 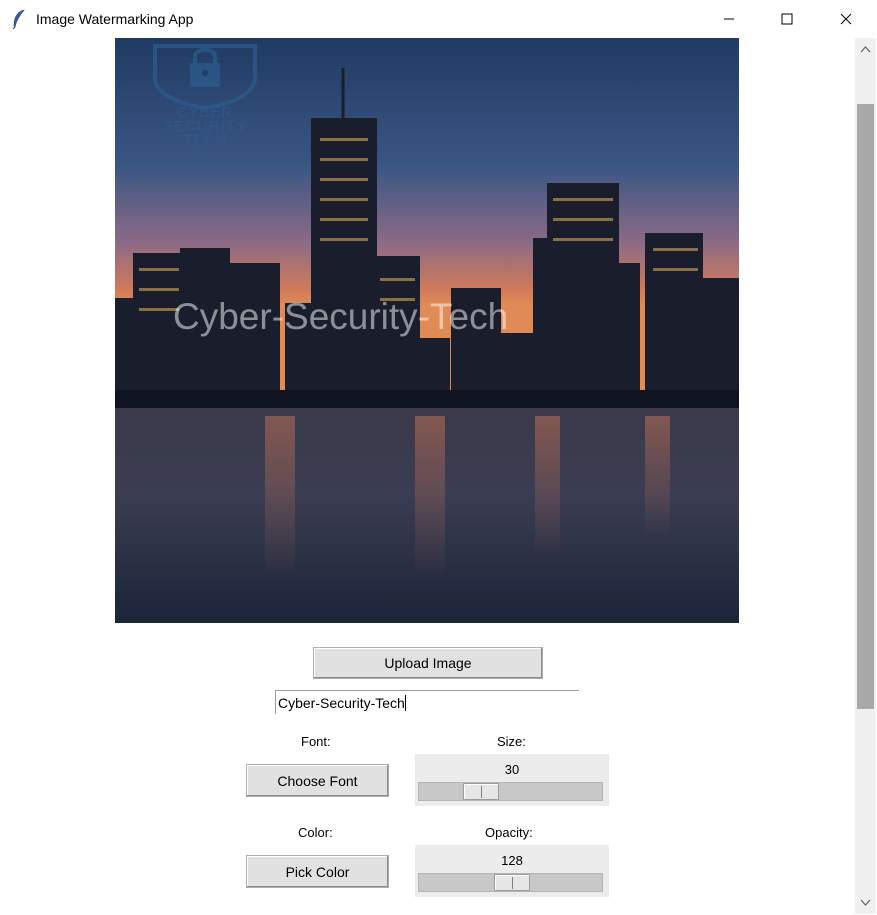 What do you see at coordinates (509, 832) in the screenshot?
I see `opacity-label: Opacity:` at bounding box center [509, 832].